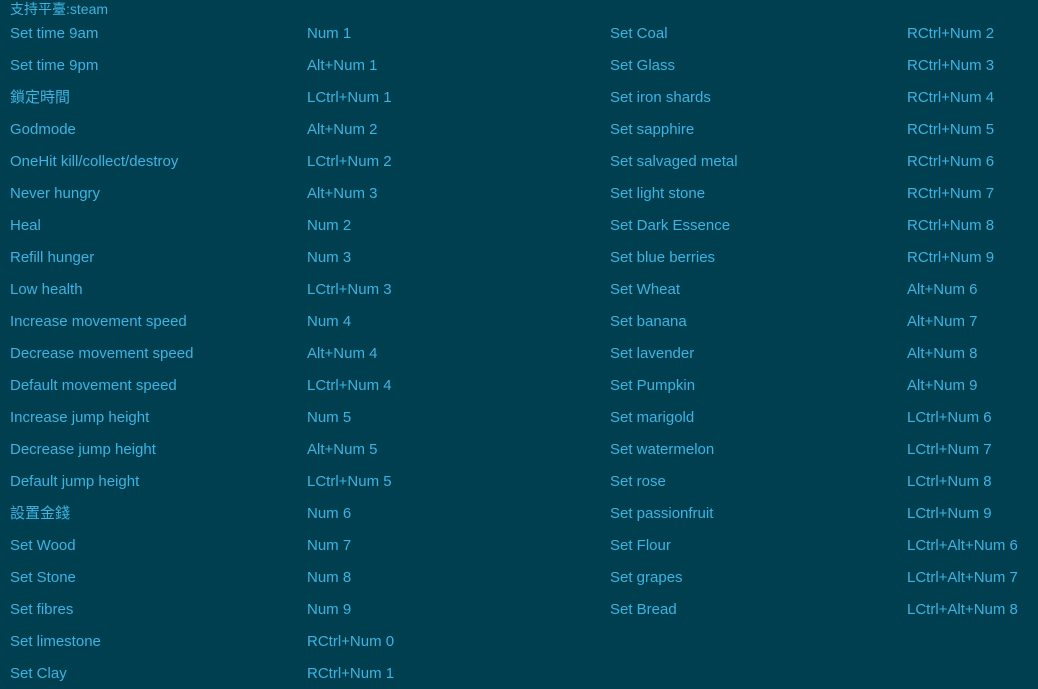 The image size is (1038, 689). I want to click on hotkey-binding: RCtrl+Num 6, so click(951, 161).